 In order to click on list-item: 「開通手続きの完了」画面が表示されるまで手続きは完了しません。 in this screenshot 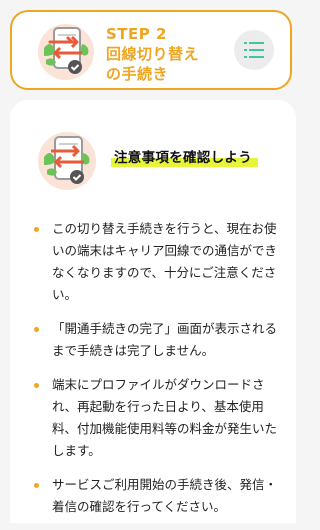, I will do `click(158, 340)`.